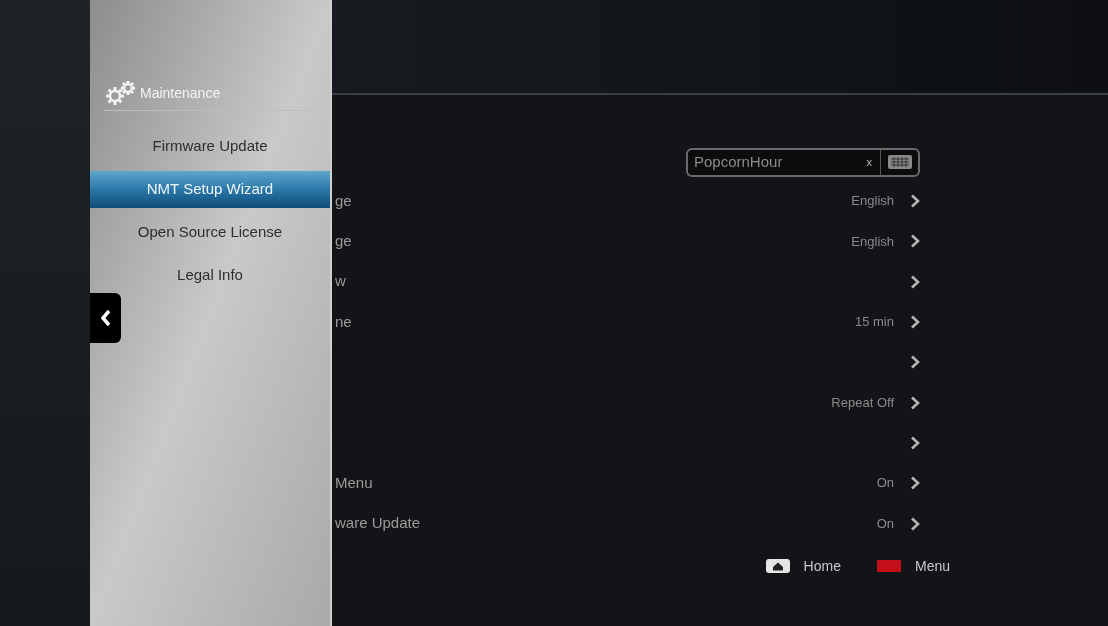 The image size is (1108, 626). What do you see at coordinates (626, 281) in the screenshot?
I see `setting-row: w` at bounding box center [626, 281].